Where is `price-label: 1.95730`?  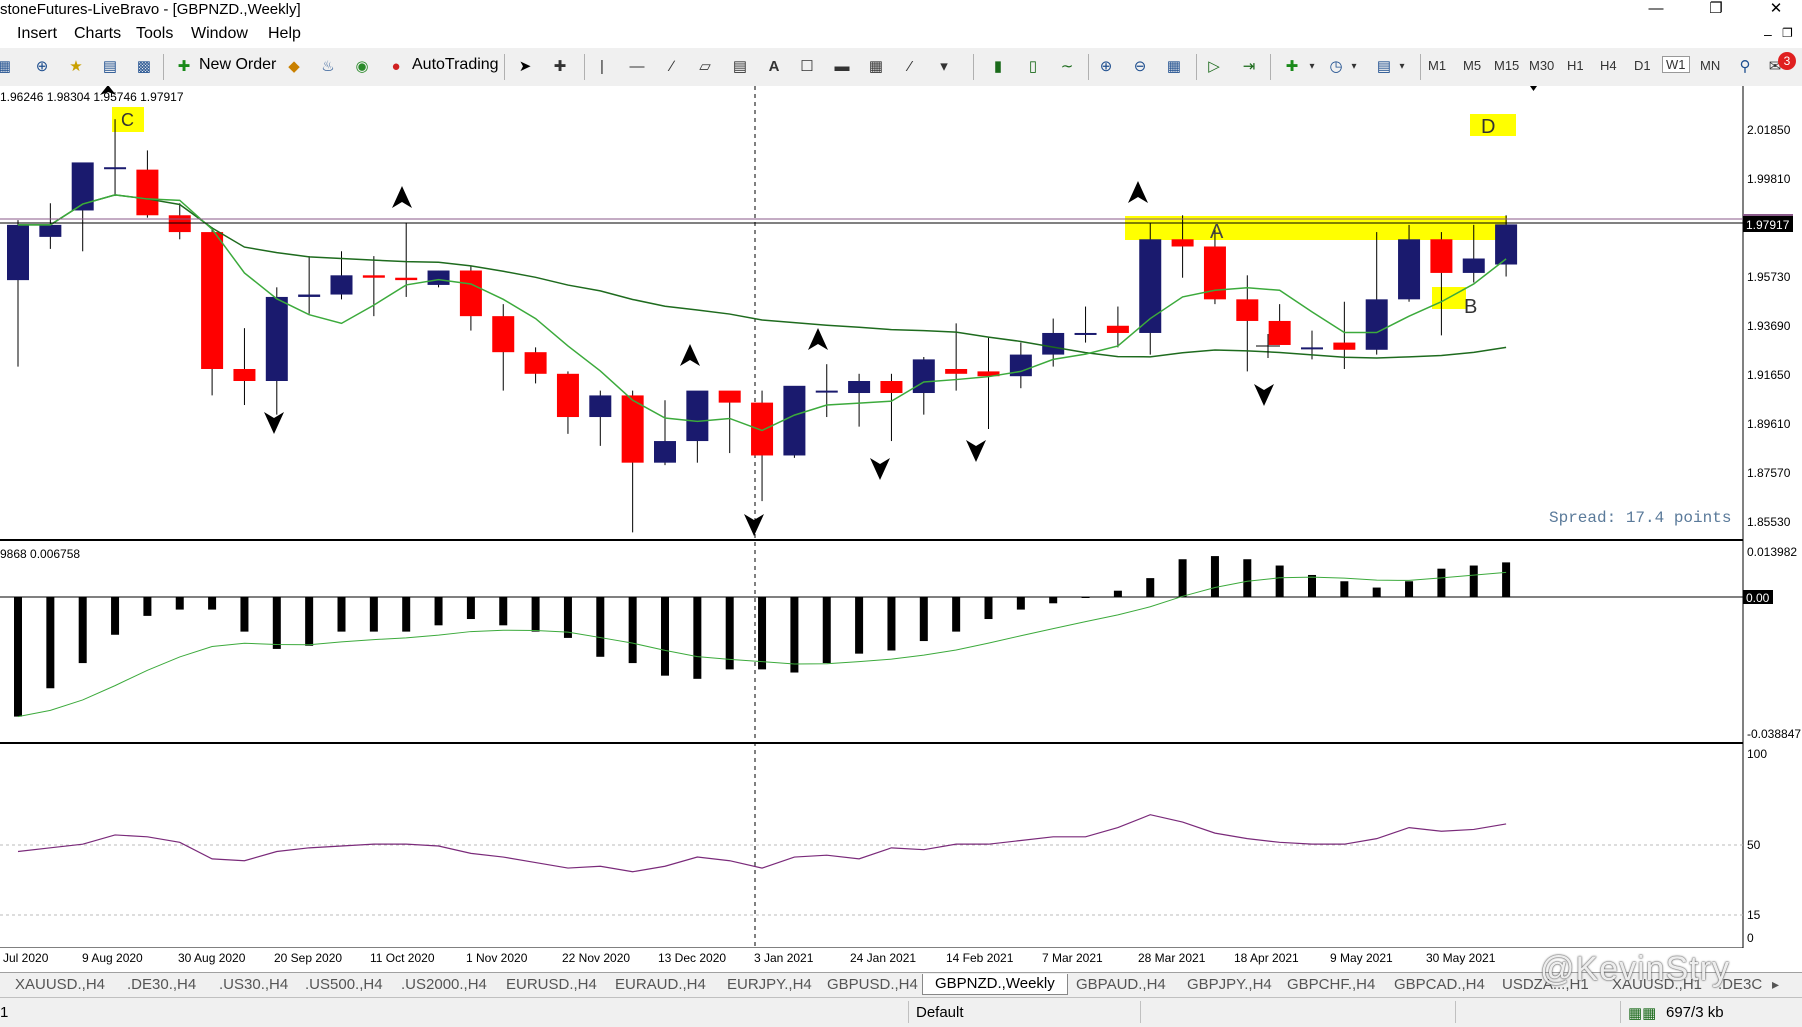
price-label: 1.95730 is located at coordinates (1769, 277).